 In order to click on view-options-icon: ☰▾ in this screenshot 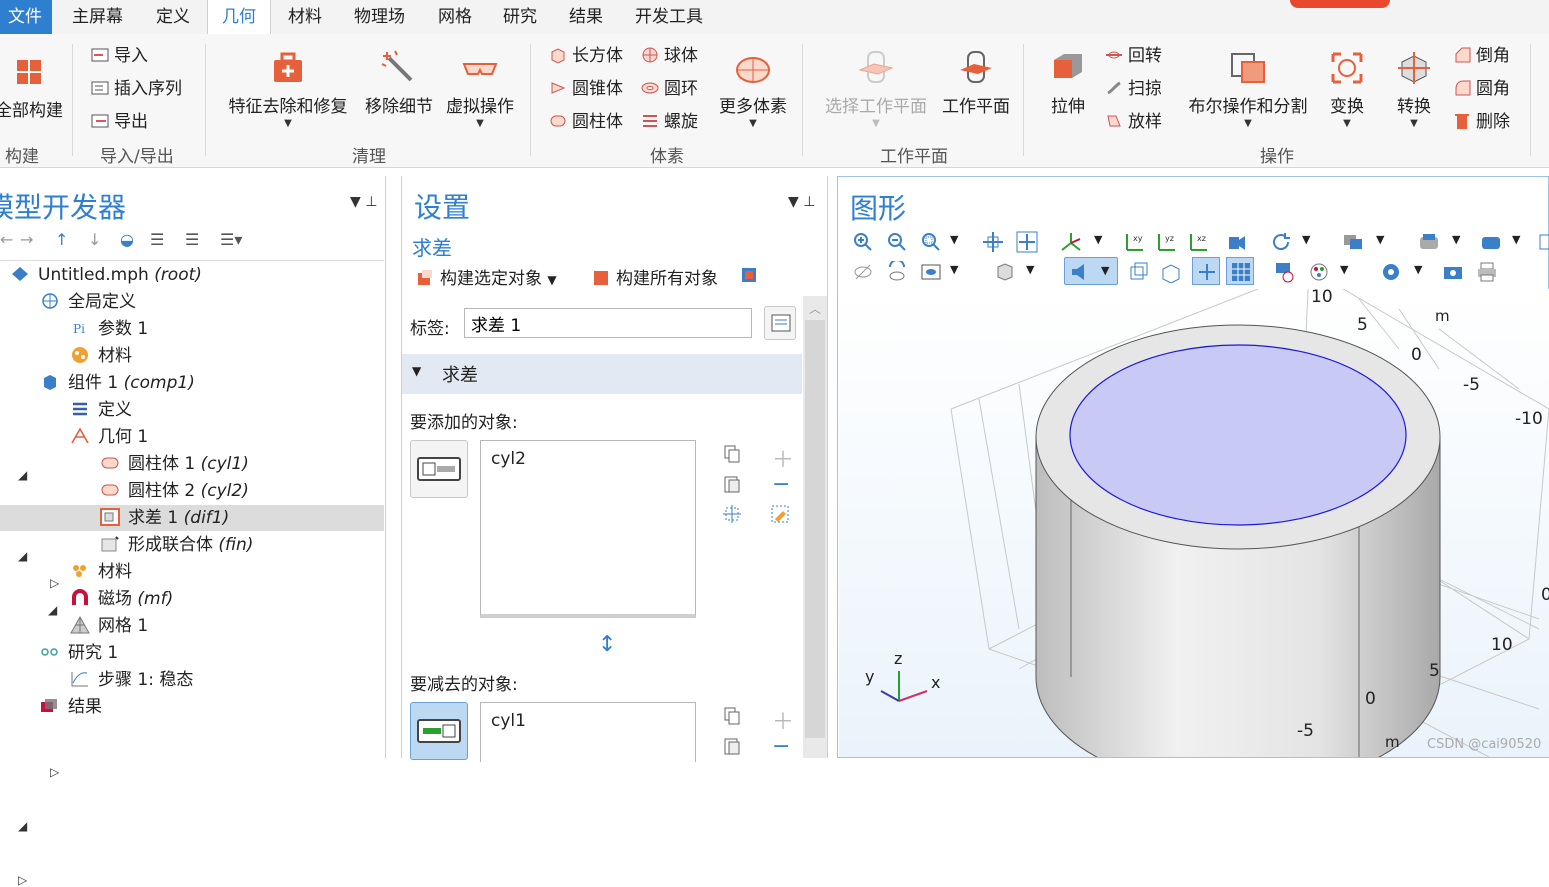, I will do `click(231, 239)`.